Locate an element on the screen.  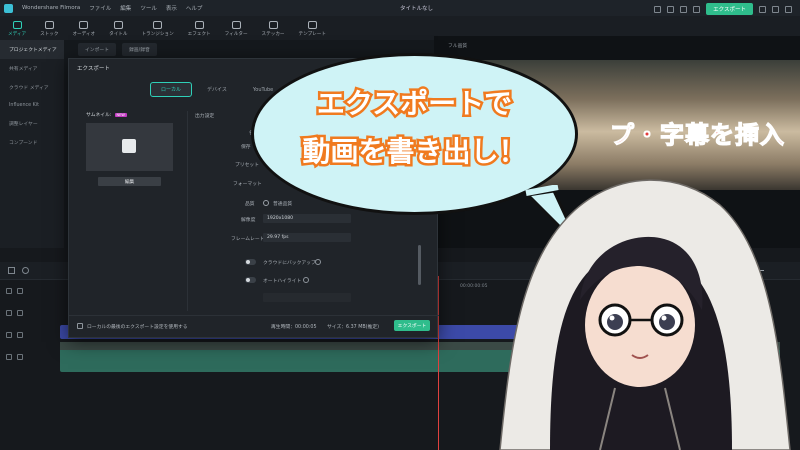
framerate-label: フレームレート is located at coordinates (248, 239).